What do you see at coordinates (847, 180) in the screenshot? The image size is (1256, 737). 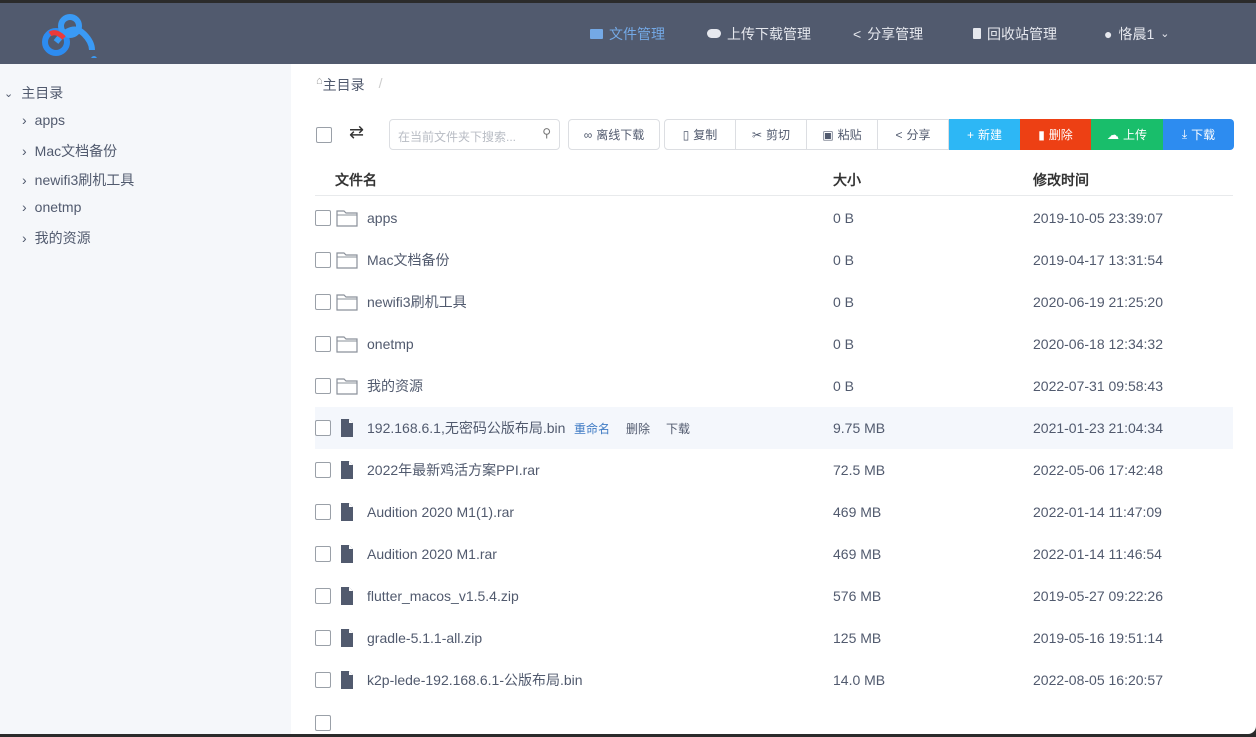 I see `column-size: 大小` at bounding box center [847, 180].